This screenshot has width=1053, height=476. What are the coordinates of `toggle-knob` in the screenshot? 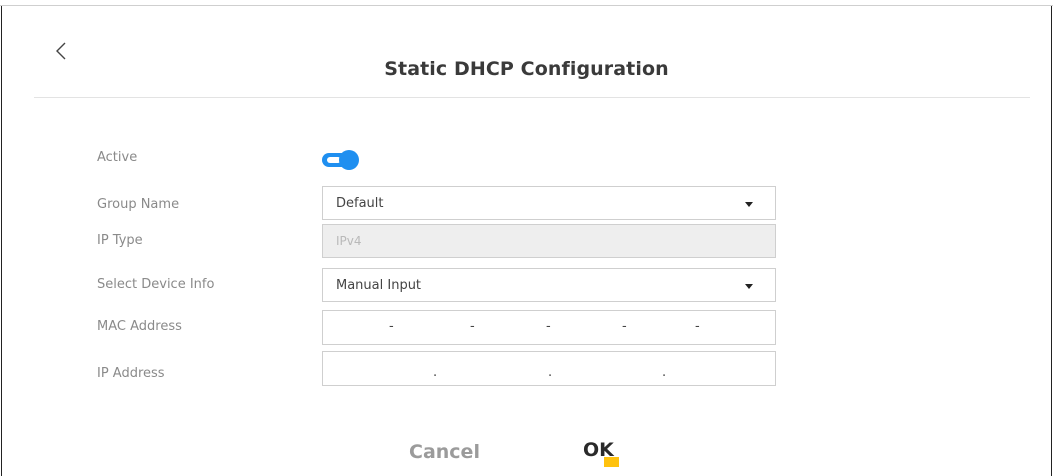 It's located at (349, 160).